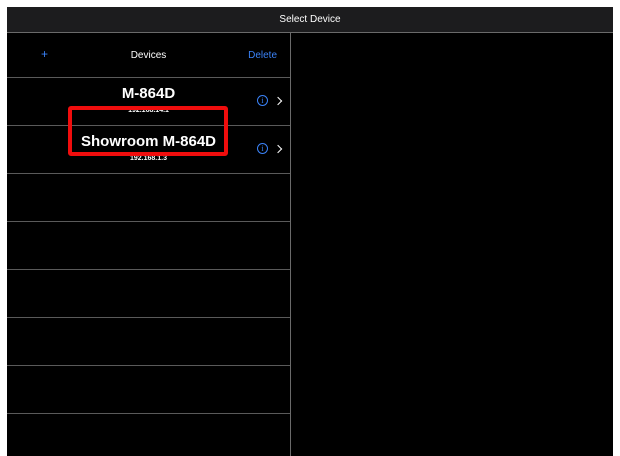  Describe the element at coordinates (148, 55) in the screenshot. I see `devices-nav-bar: + Devices Delete` at that location.